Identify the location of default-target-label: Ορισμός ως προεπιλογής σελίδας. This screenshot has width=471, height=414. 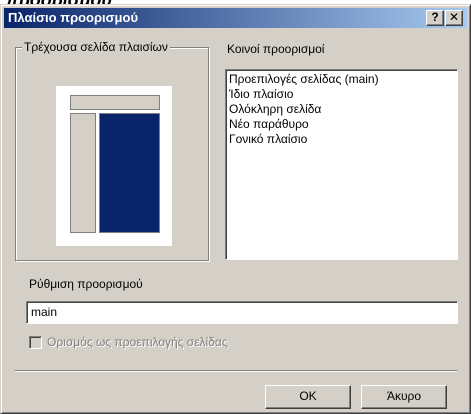
(137, 342).